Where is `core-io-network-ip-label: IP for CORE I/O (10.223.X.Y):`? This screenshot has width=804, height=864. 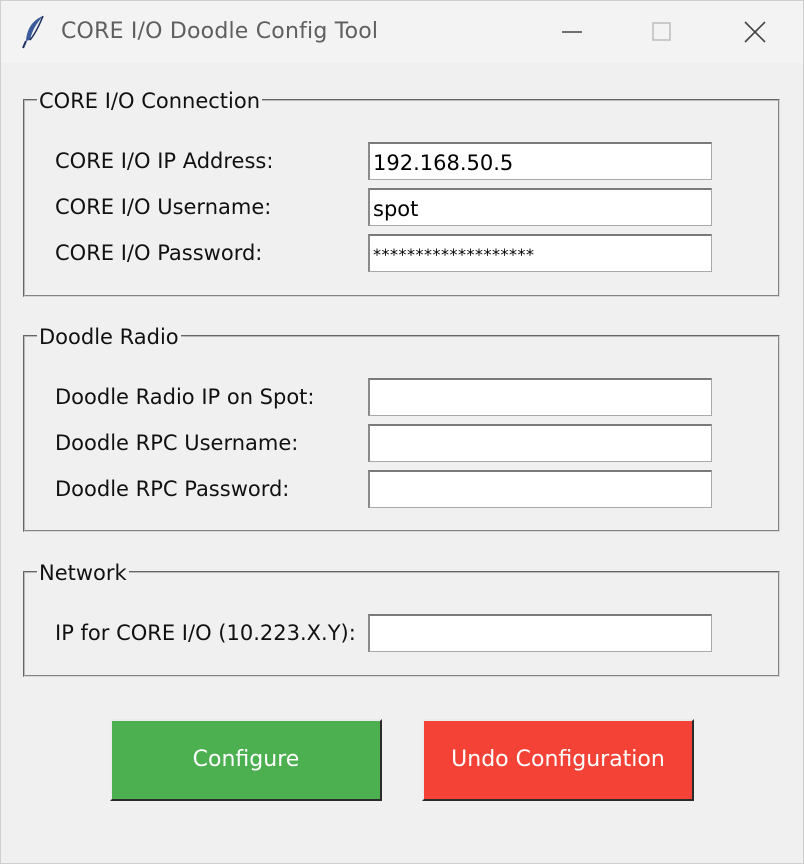
core-io-network-ip-label: IP for CORE I/O (10.223.X.Y): is located at coordinates (205, 633).